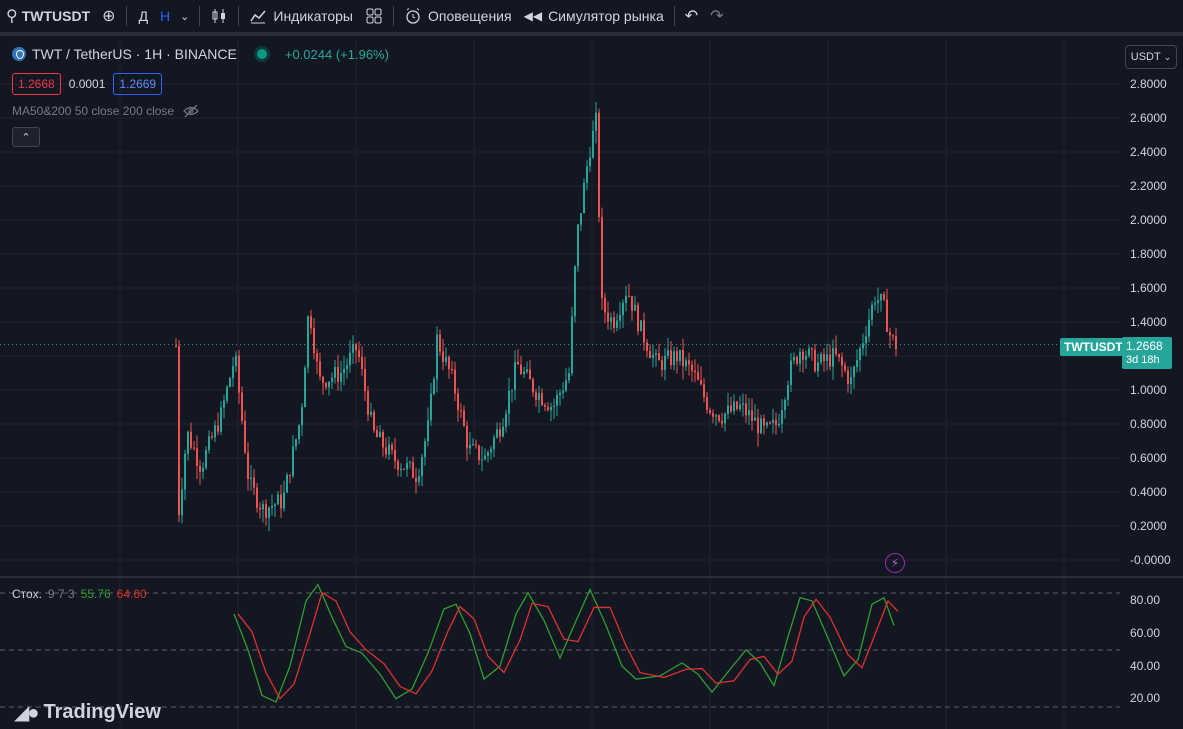  What do you see at coordinates (1145, 633) in the screenshot?
I see `stoch-axis-label: 60.00` at bounding box center [1145, 633].